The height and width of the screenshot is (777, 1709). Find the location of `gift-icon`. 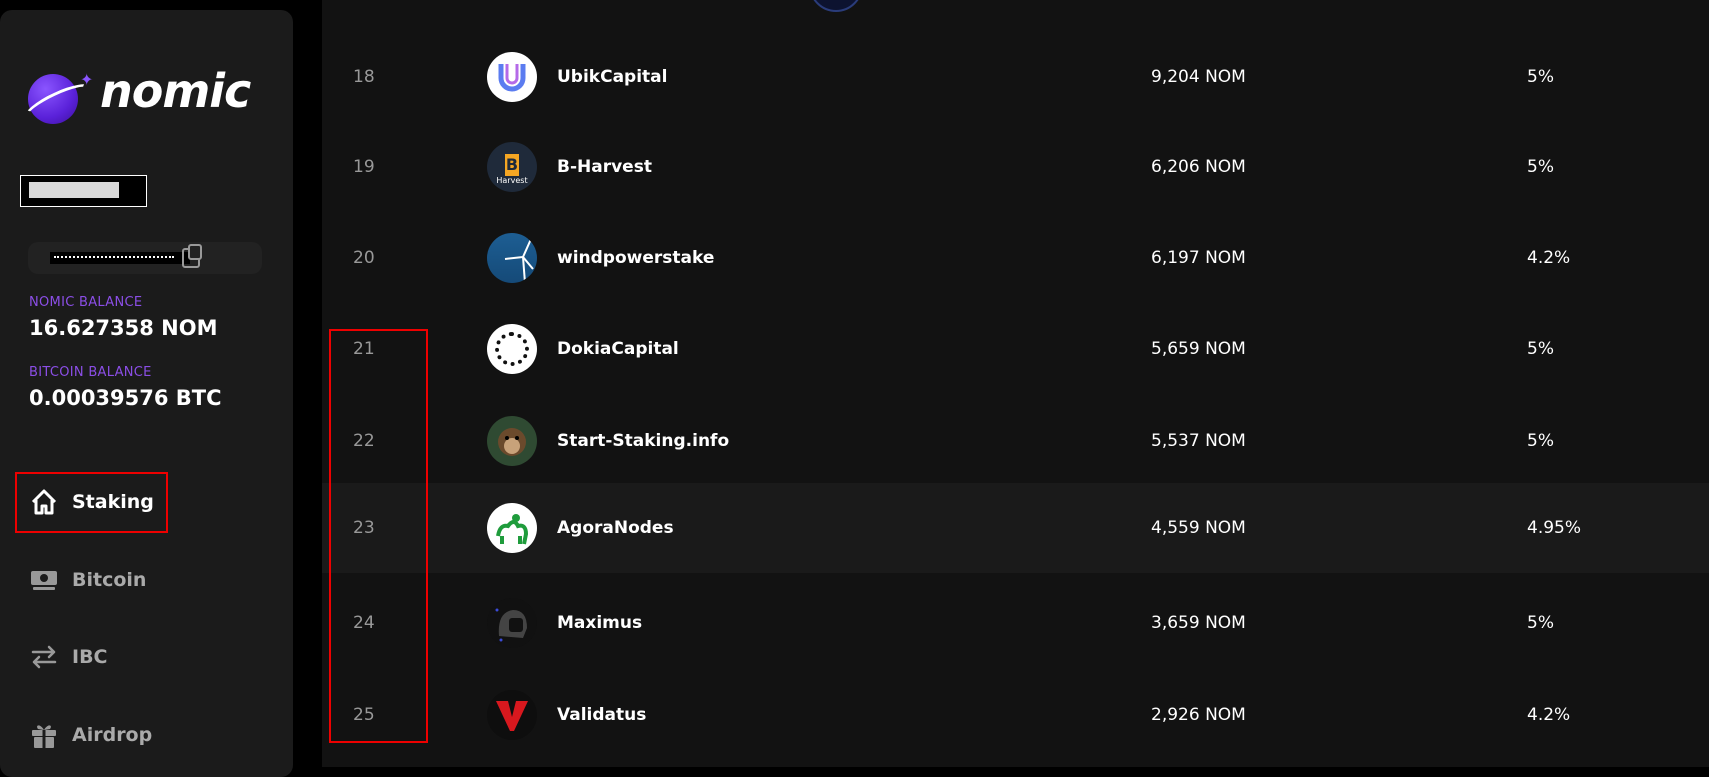

gift-icon is located at coordinates (44, 735).